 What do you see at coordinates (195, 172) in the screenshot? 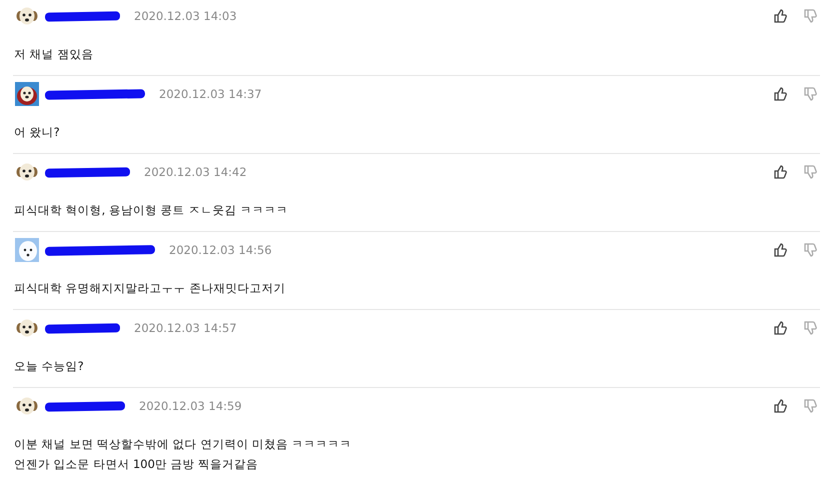
I see `comment-time: 2020.12.03 14:42` at bounding box center [195, 172].